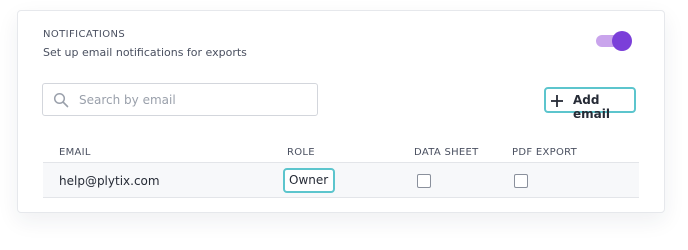 The height and width of the screenshot is (250, 688). I want to click on notifications-toggle, so click(614, 41).